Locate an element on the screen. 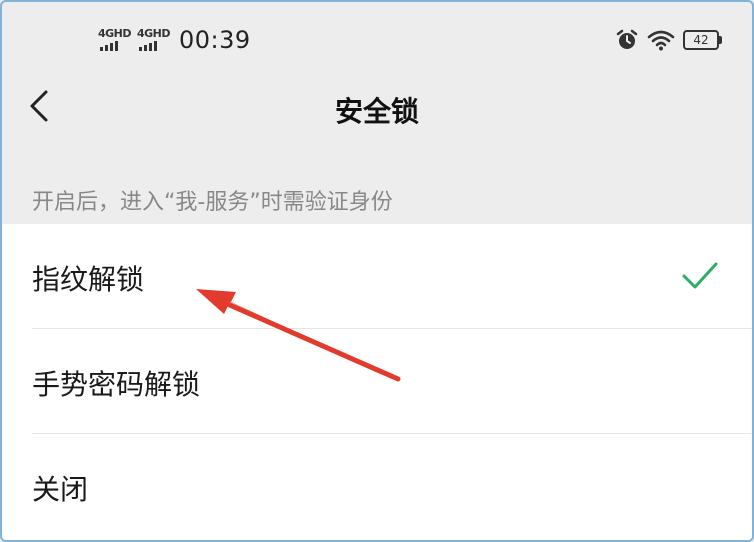 This screenshot has width=754, height=542. option-label: 指纹解锁 is located at coordinates (88, 279).